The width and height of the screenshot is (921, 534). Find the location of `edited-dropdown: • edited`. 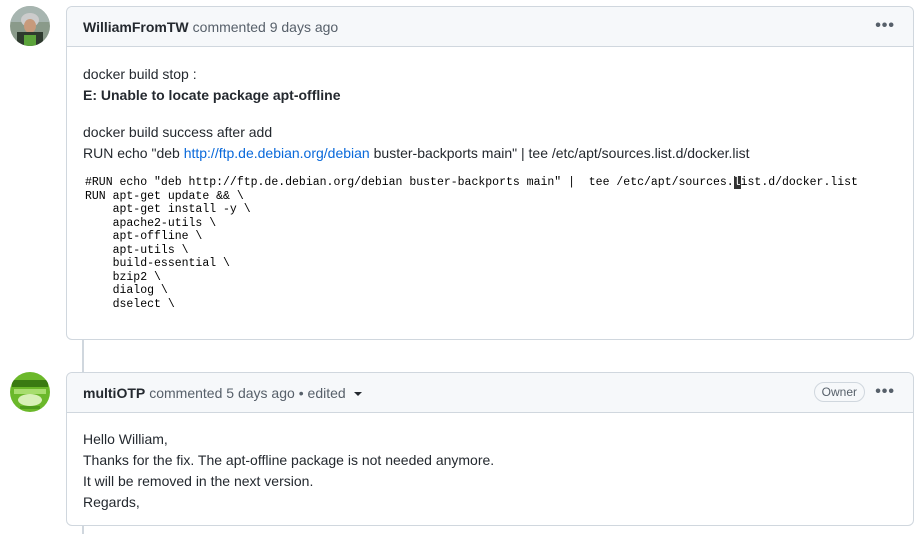

edited-dropdown: • edited is located at coordinates (330, 393).